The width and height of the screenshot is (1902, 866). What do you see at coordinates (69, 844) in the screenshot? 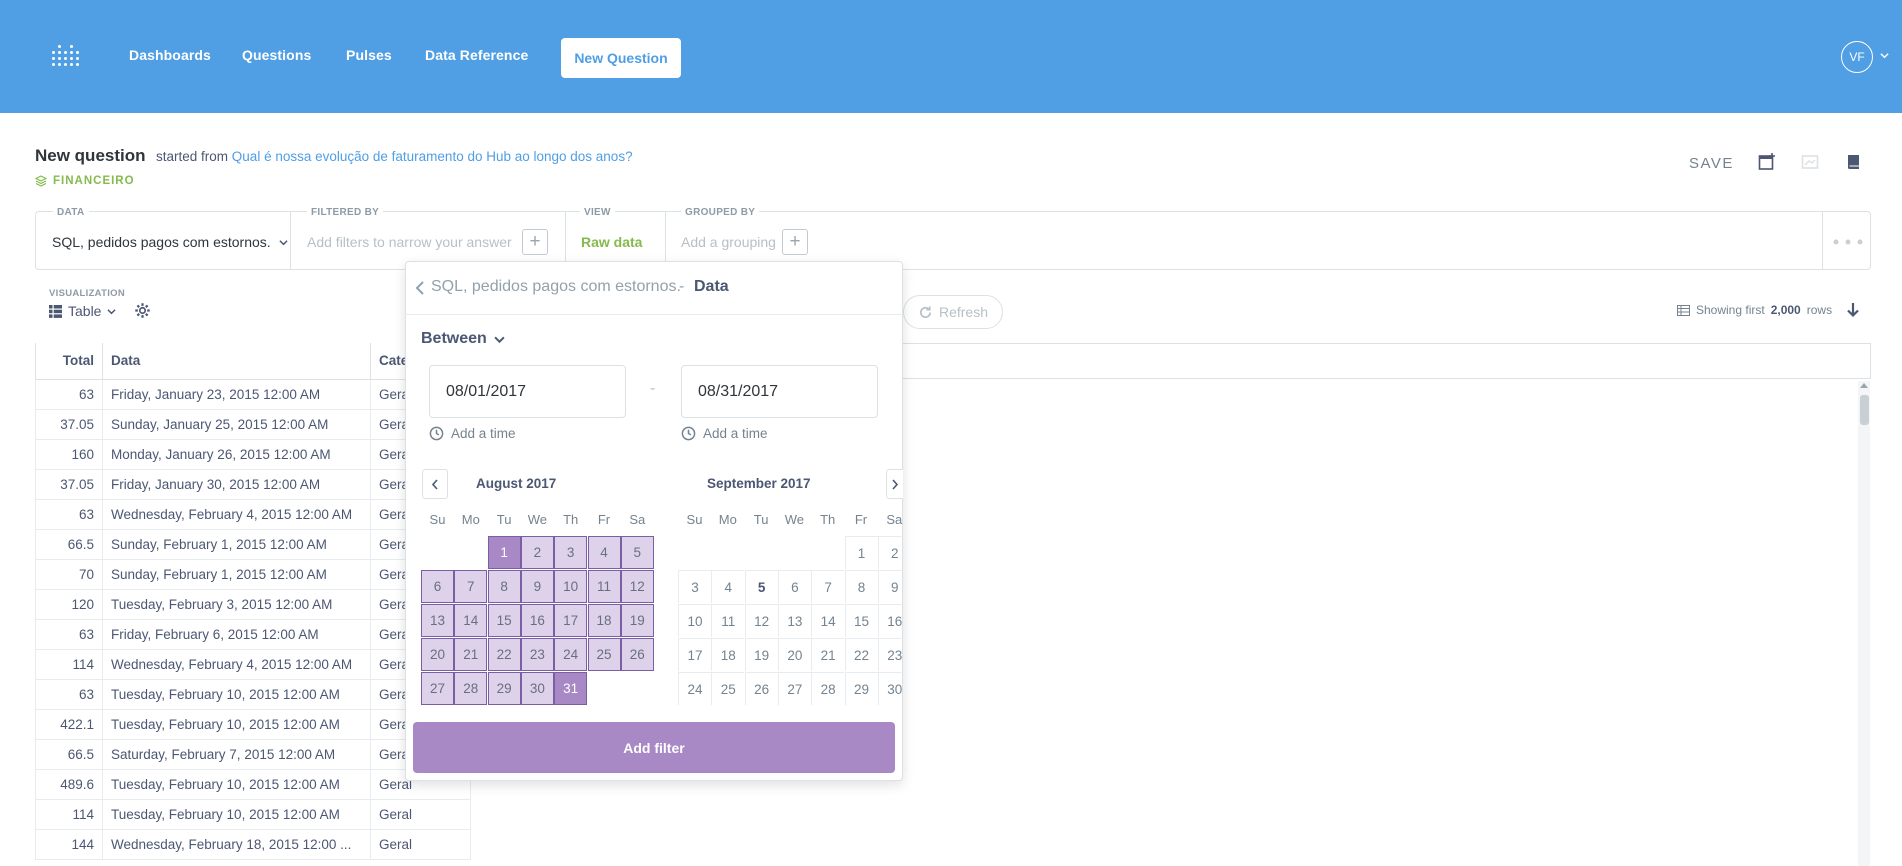
I see `cell-total: 144` at bounding box center [69, 844].